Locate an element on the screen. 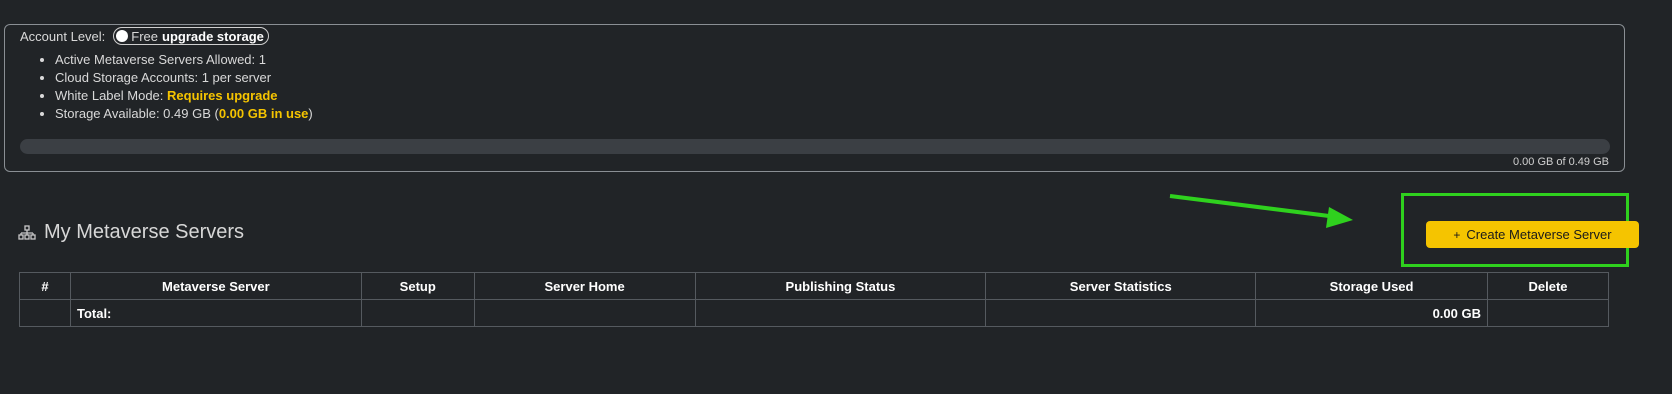 The width and height of the screenshot is (1672, 394). column-header-metaverse-server: Metaverse Server is located at coordinates (215, 286).